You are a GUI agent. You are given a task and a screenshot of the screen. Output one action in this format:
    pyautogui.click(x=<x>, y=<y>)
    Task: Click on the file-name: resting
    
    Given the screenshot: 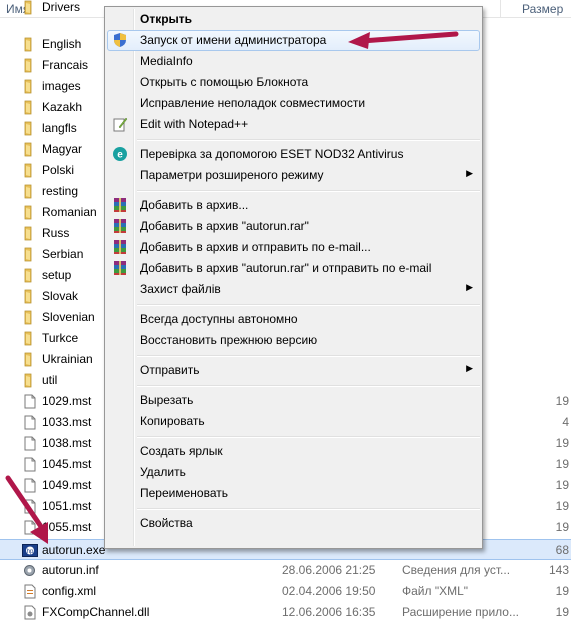 What is the action you would take?
    pyautogui.click(x=60, y=191)
    